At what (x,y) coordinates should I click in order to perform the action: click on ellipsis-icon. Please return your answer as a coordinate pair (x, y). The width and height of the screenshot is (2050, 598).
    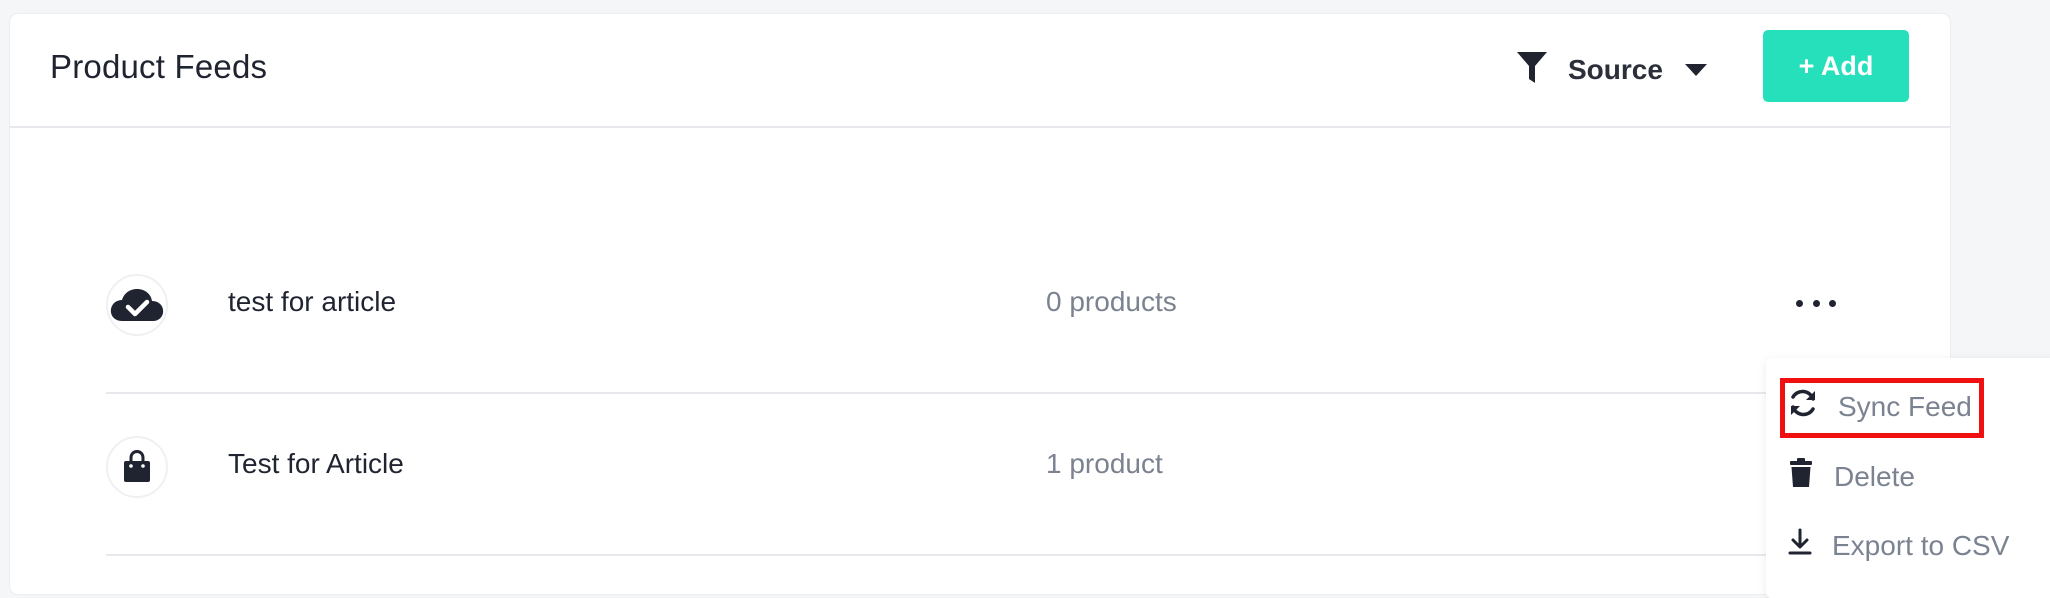
    Looking at the image, I should click on (1799, 303).